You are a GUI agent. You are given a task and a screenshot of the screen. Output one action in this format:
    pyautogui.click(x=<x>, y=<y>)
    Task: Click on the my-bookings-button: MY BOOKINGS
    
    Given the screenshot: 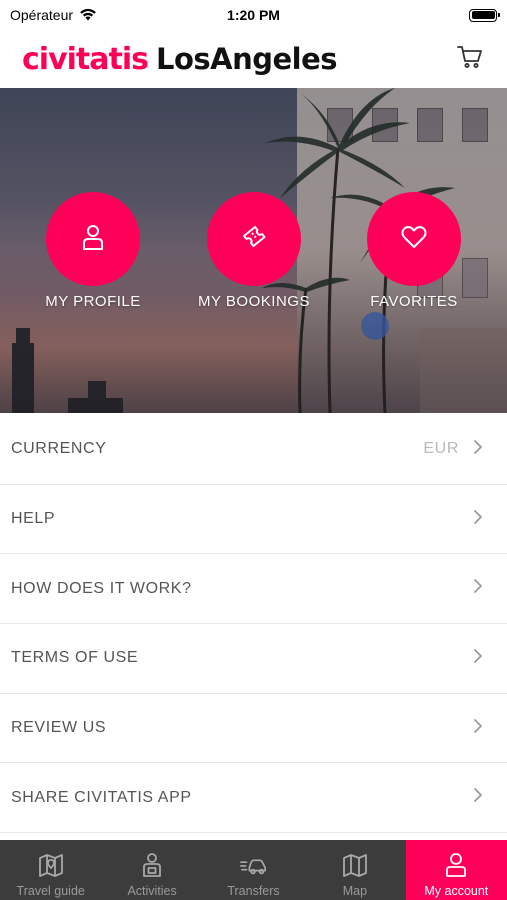 What is the action you would take?
    pyautogui.click(x=254, y=251)
    